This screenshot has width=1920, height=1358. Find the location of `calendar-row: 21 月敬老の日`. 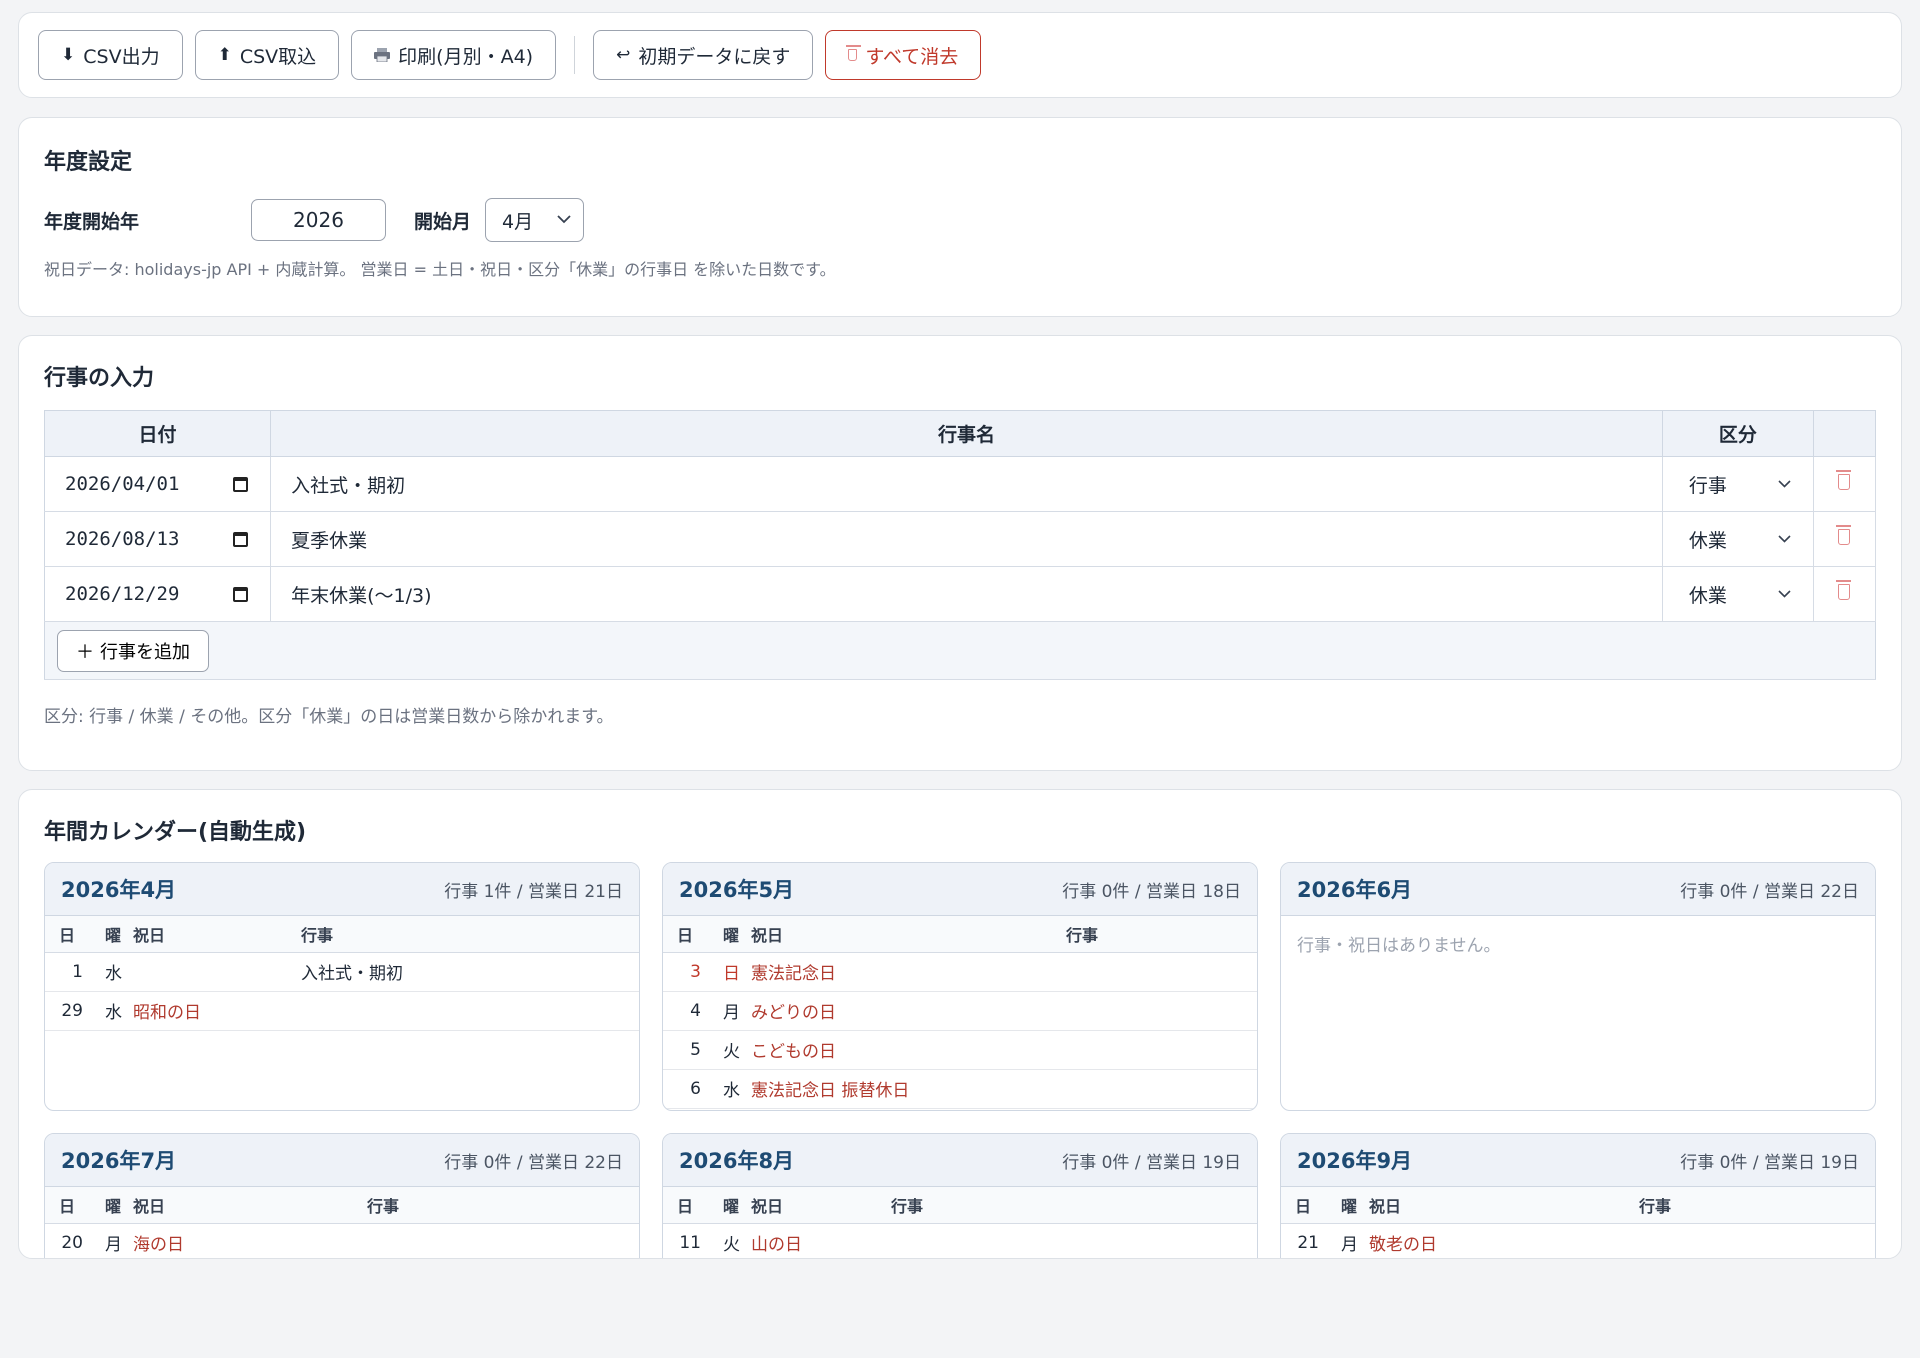

calendar-row: 21 月敬老の日 is located at coordinates (1578, 1240).